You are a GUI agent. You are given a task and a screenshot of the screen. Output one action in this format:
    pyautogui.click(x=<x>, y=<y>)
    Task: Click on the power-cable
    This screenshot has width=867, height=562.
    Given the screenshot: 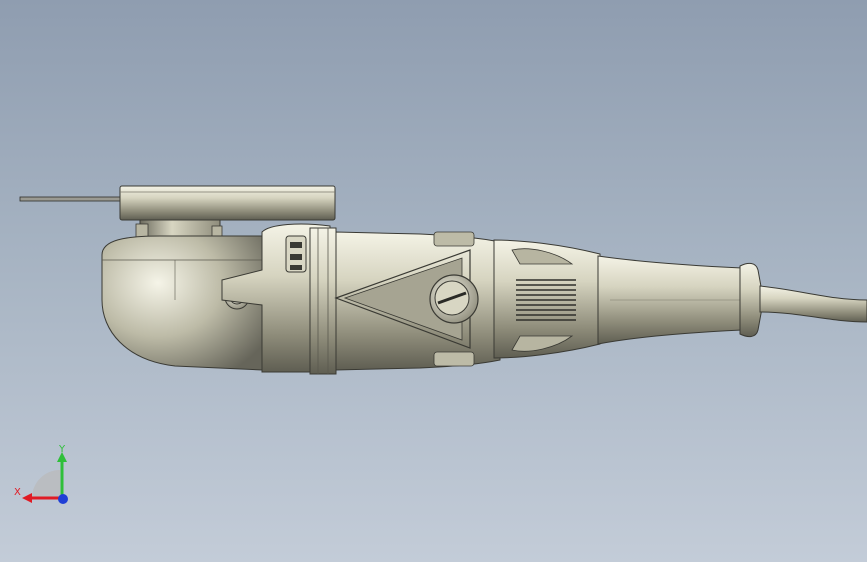 What is the action you would take?
    pyautogui.click(x=813, y=304)
    